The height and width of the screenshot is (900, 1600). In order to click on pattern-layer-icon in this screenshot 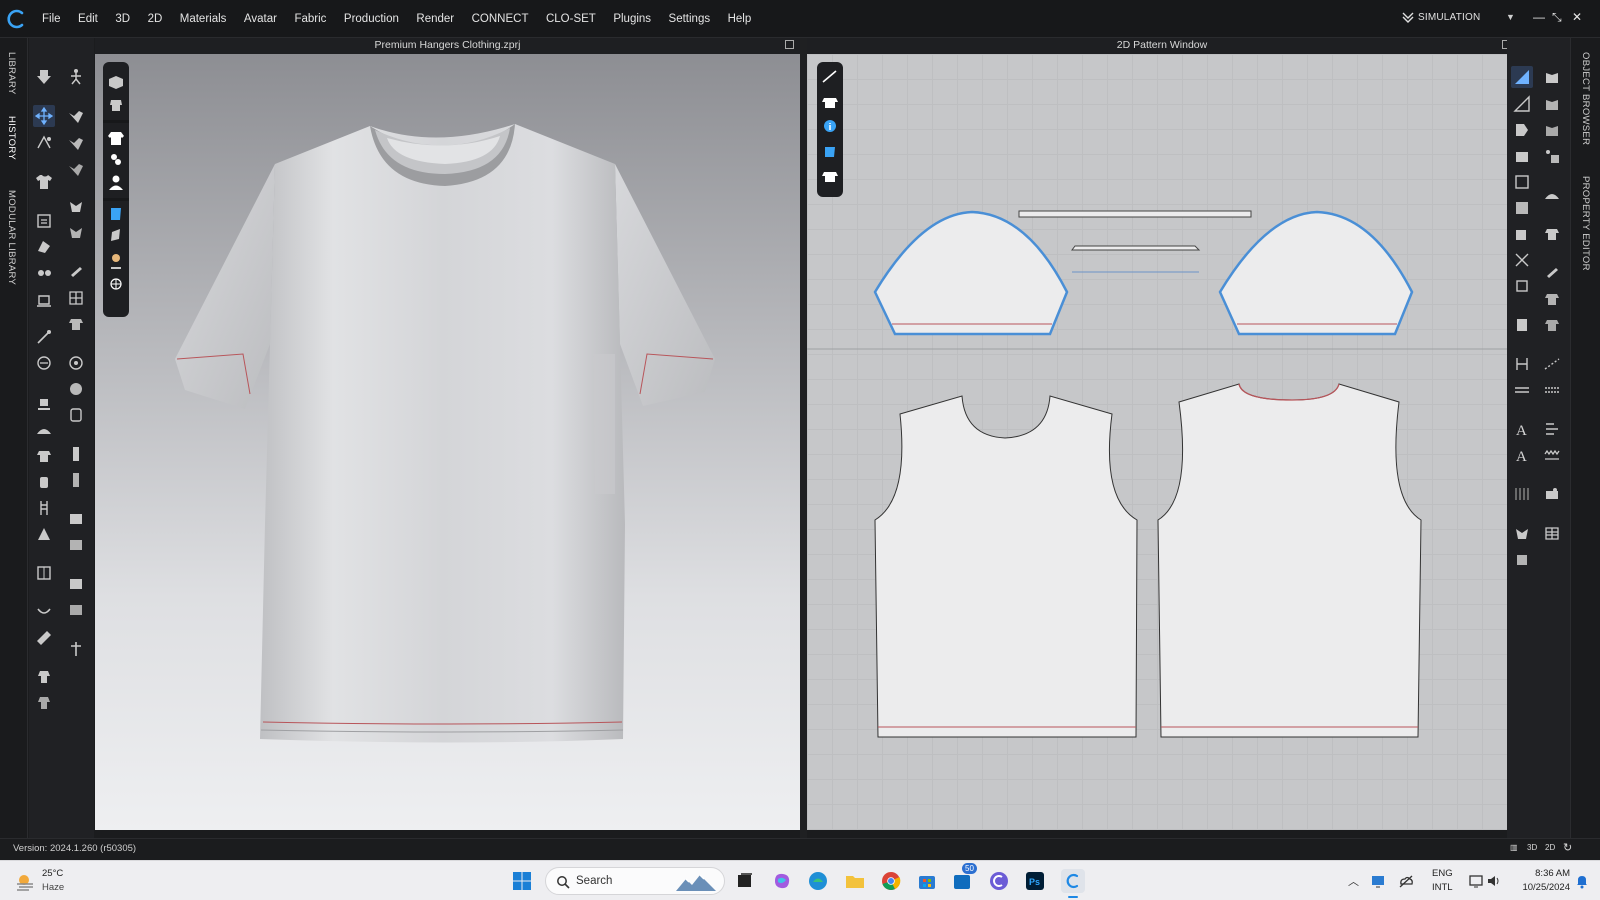, I will do `click(1552, 104)`.